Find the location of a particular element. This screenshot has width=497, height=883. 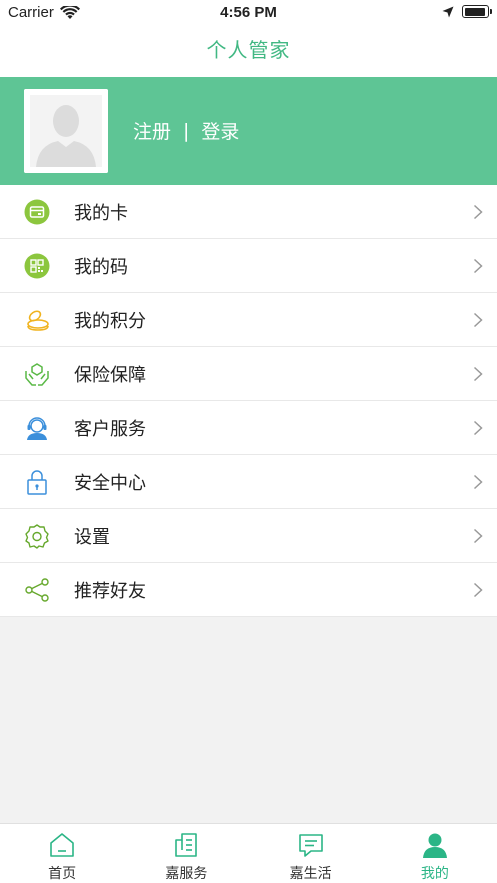

tab-me: 我的 is located at coordinates (435, 853).